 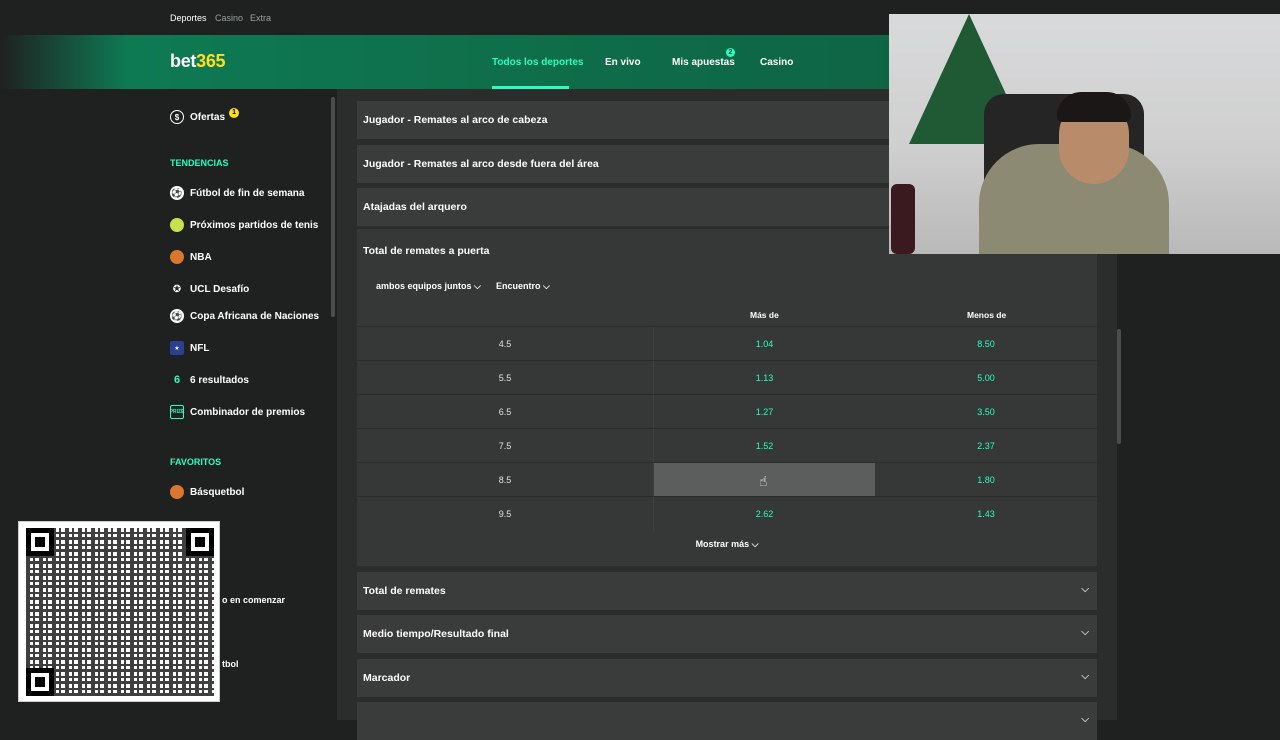 I want to click on over-odds: 1.13, so click(x=764, y=378).